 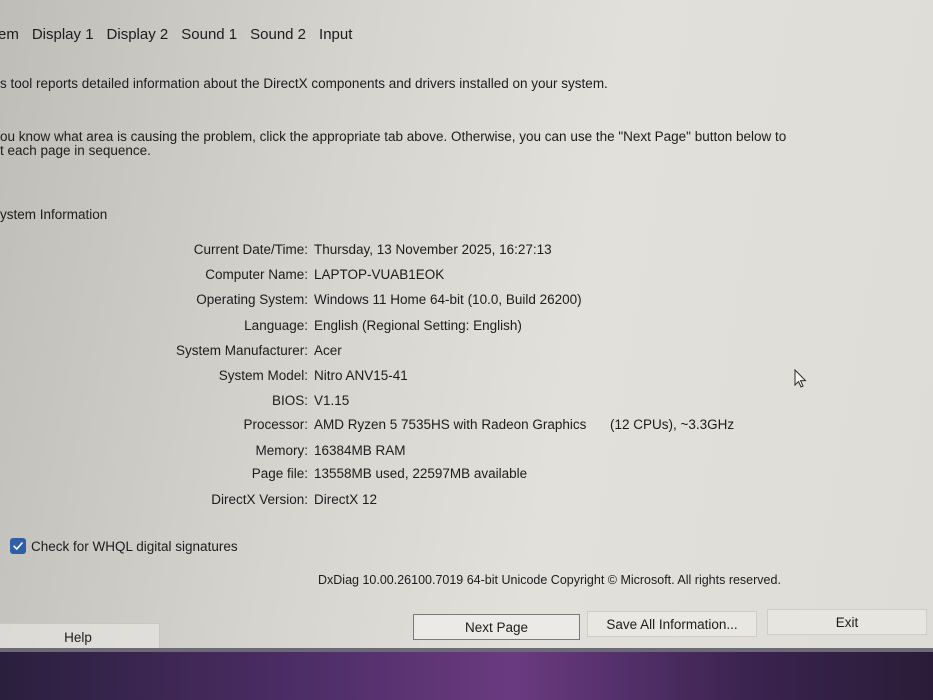 I want to click on info-value: 13558MB used, 22597MB available, so click(x=421, y=473).